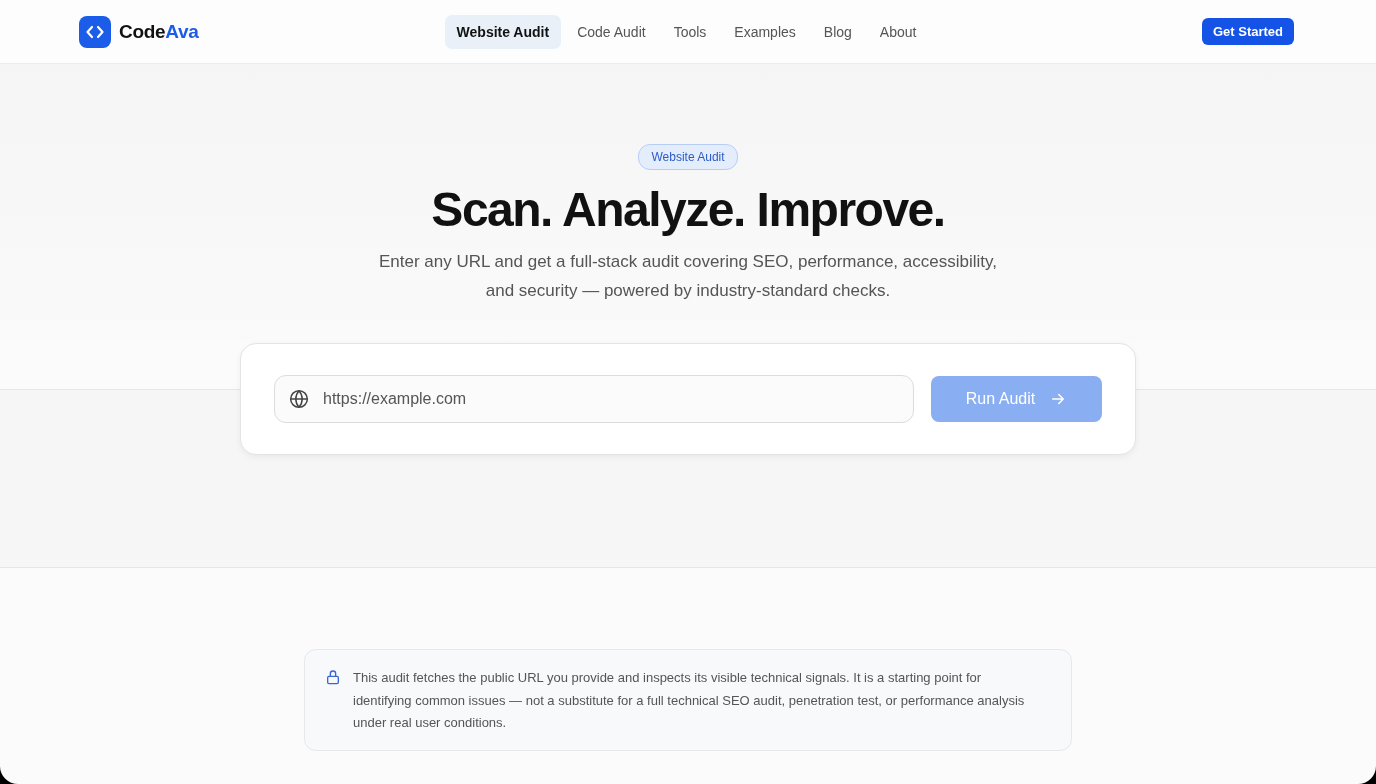 This screenshot has height=784, width=1376. Describe the element at coordinates (1247, 31) in the screenshot. I see `get-started-button: Get Started` at that location.